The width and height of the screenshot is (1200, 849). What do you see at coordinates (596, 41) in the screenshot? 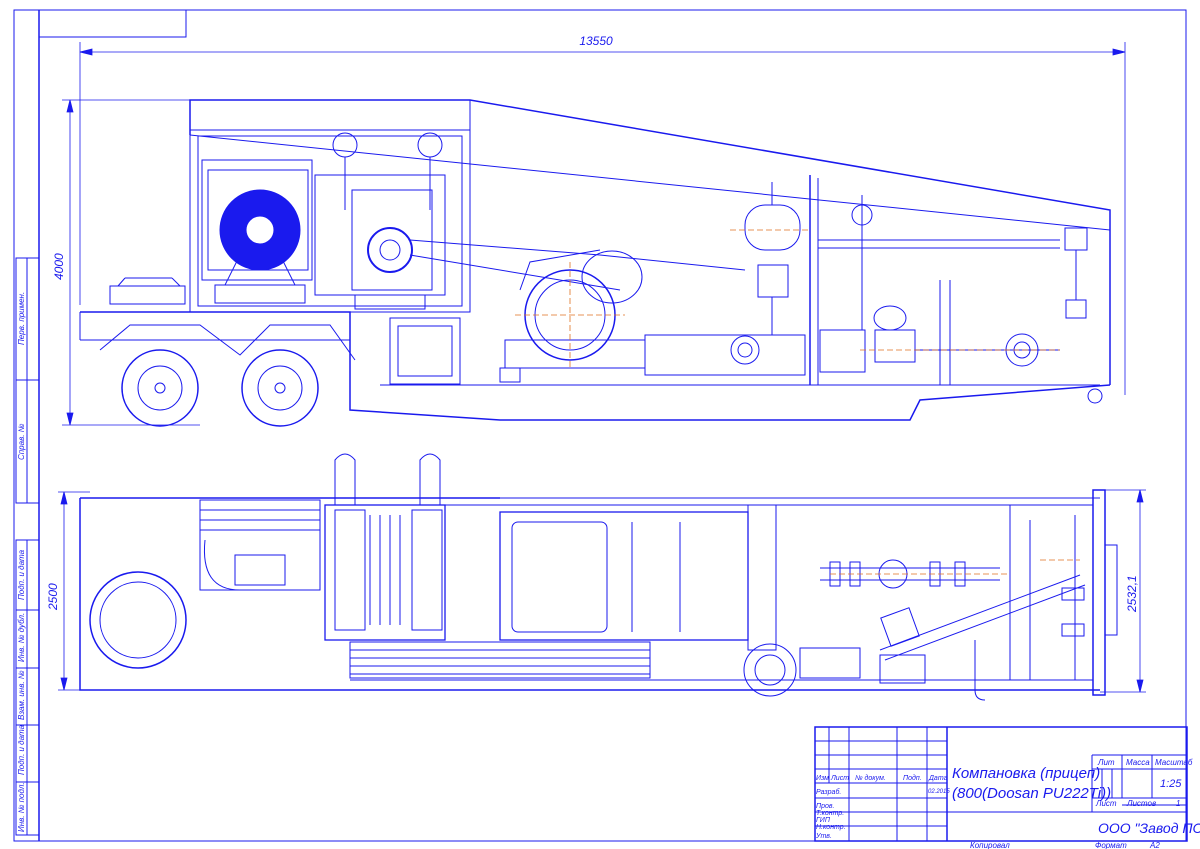
I see `dimension-length-label: 13550` at bounding box center [596, 41].